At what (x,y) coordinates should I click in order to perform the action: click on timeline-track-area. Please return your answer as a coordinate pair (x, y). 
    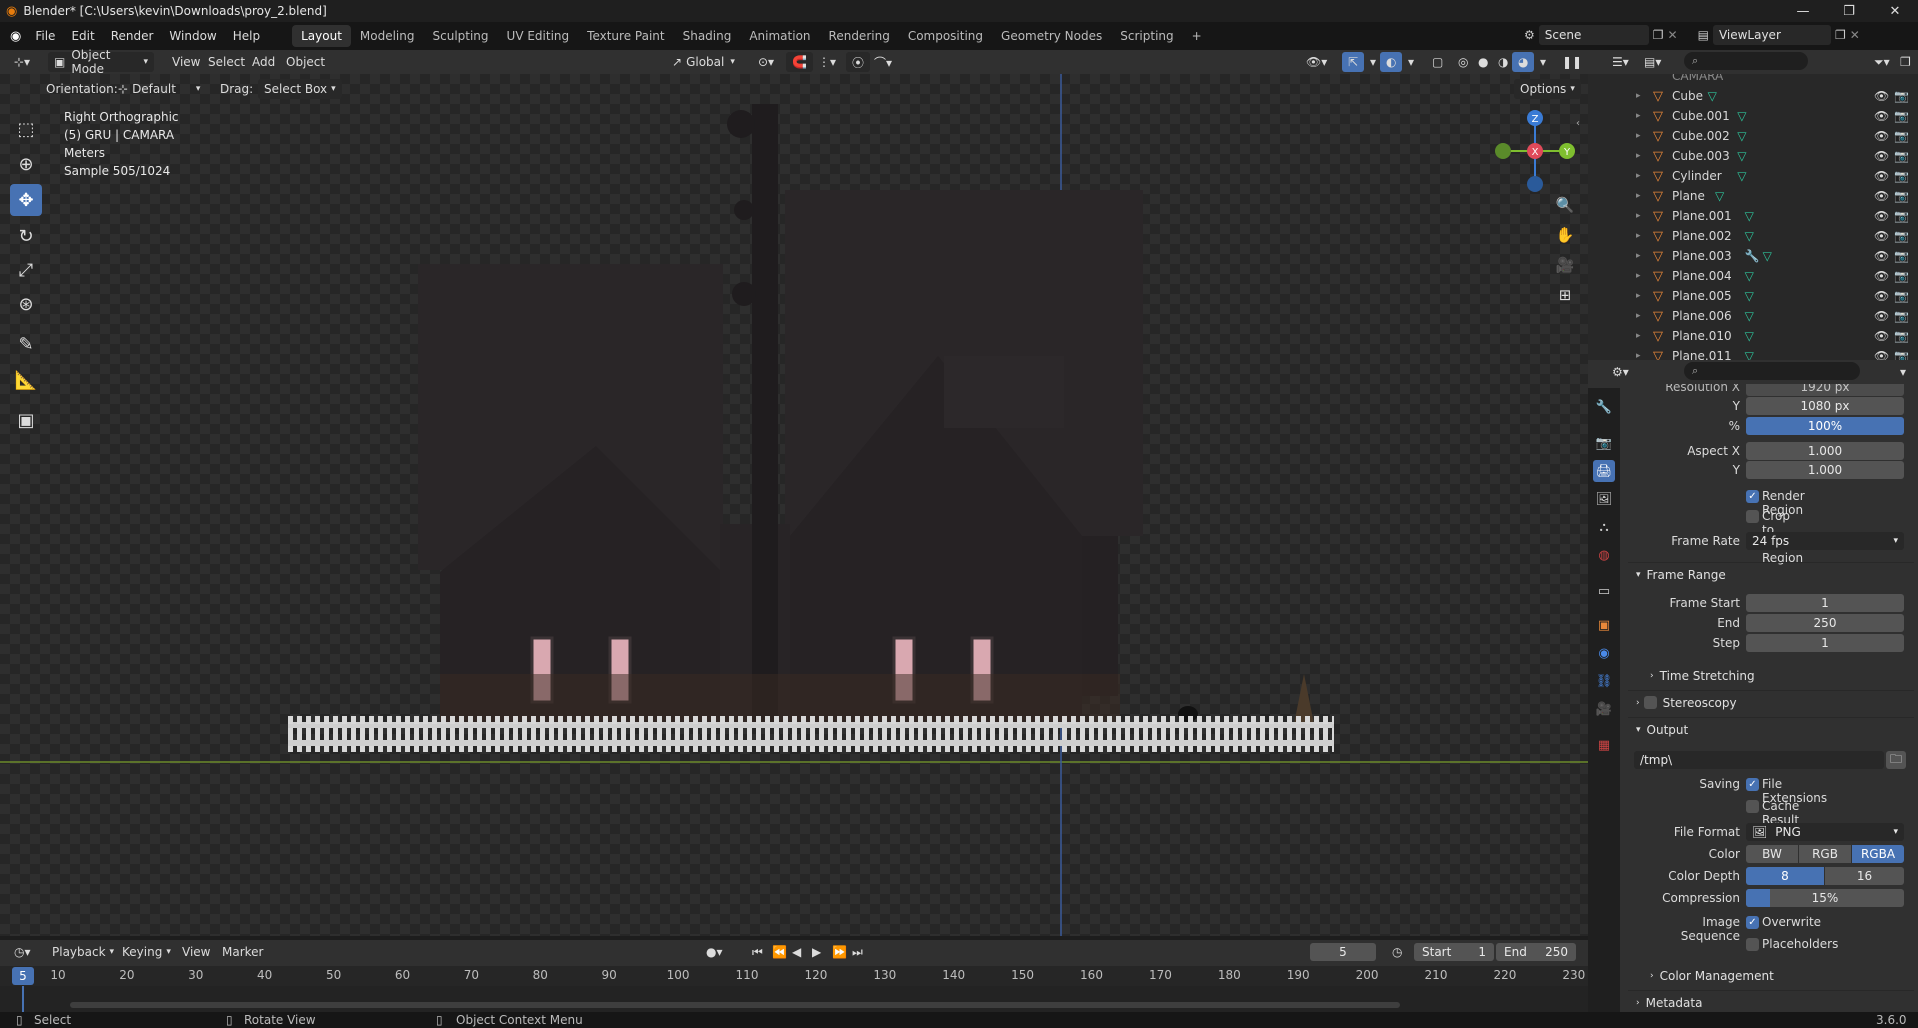
    Looking at the image, I should click on (794, 999).